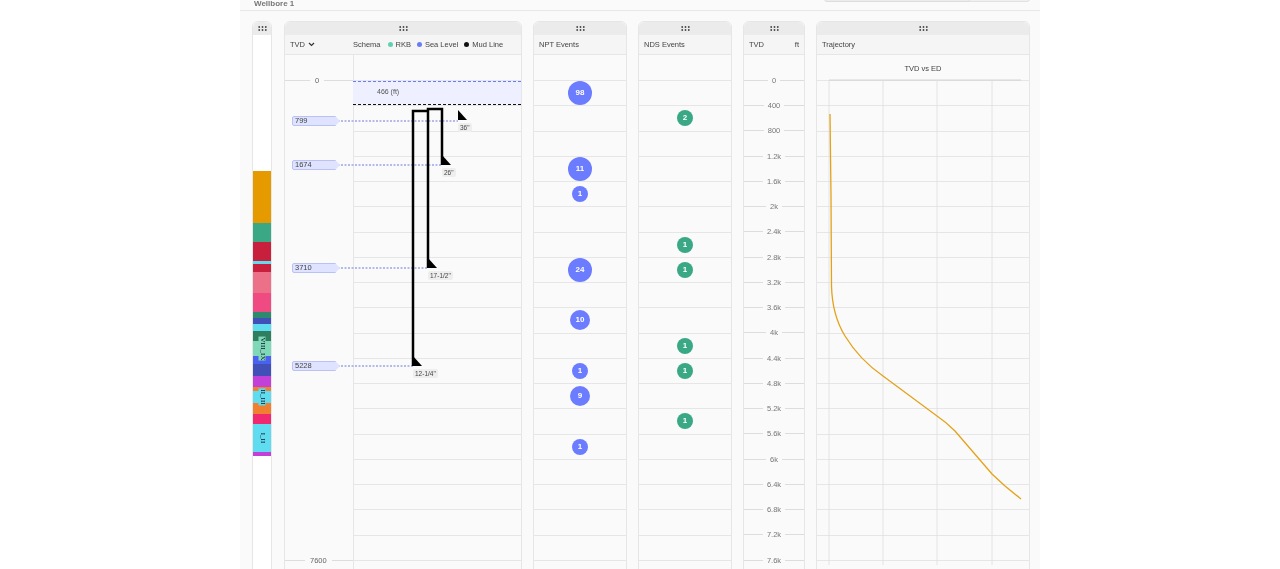 The image size is (1280, 569). What do you see at coordinates (685, 118) in the screenshot?
I see `event-count-badge: 2` at bounding box center [685, 118].